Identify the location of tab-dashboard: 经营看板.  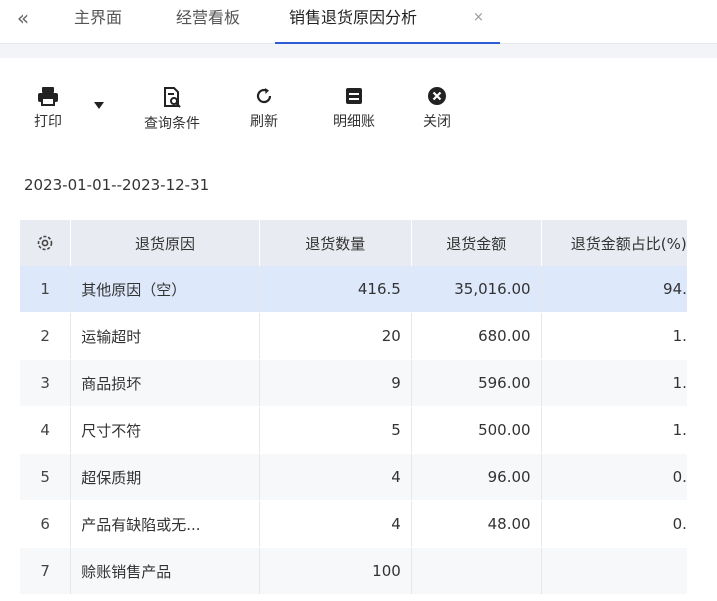
(208, 22).